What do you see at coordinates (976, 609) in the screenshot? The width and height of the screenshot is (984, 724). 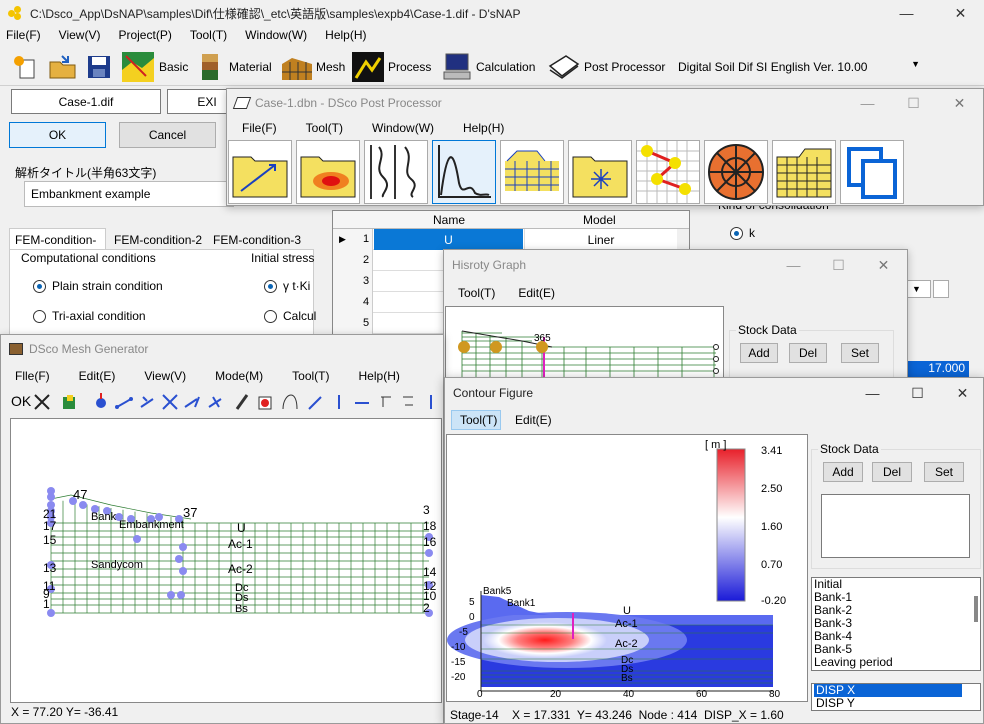 I see `stage-list-scrollbar` at bounding box center [976, 609].